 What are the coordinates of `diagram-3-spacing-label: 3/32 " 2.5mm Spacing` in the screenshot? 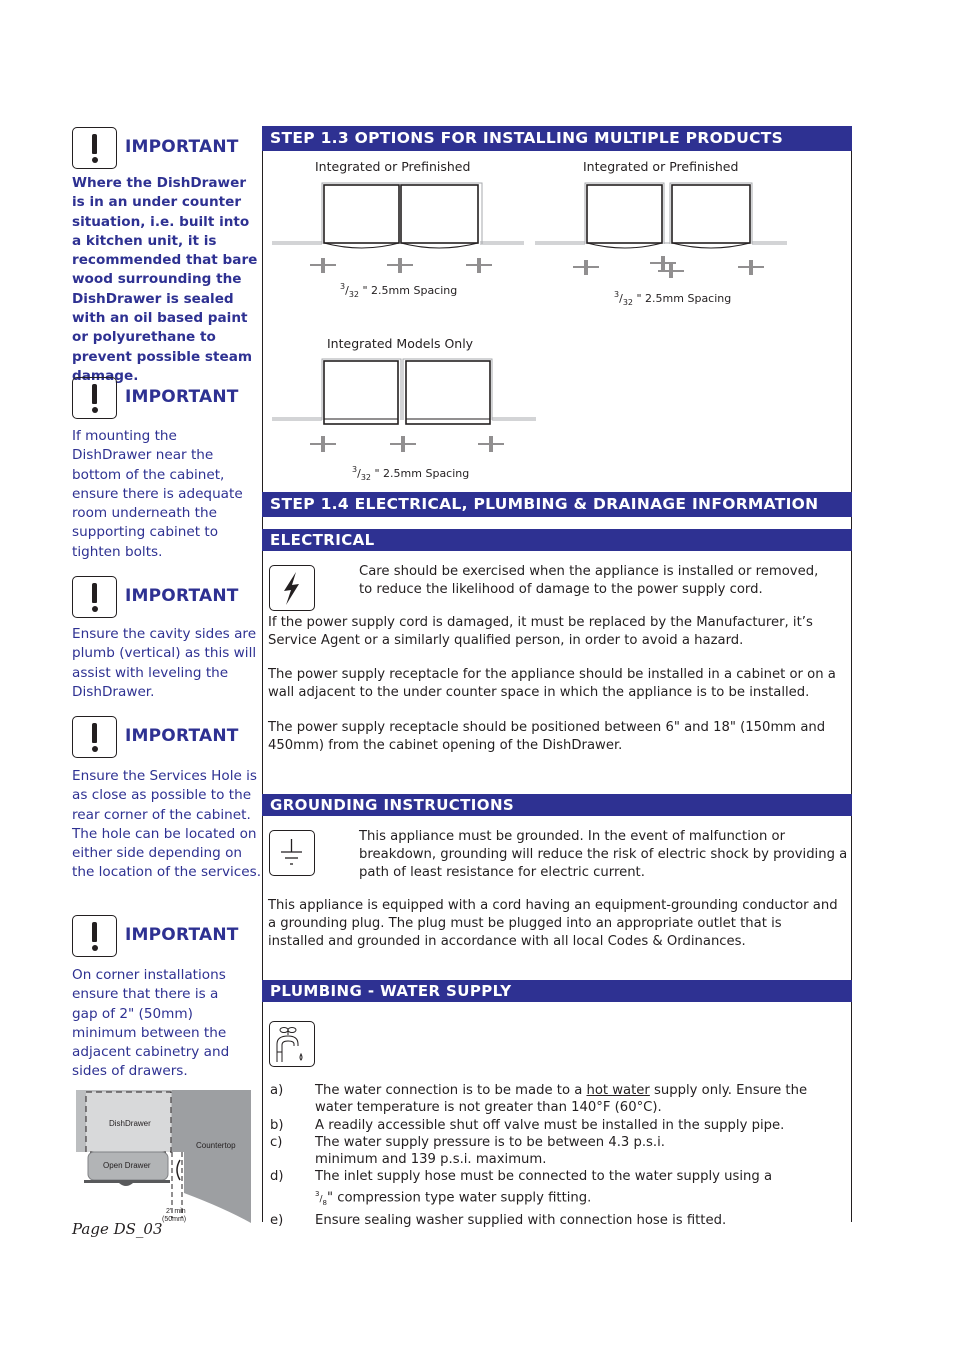 It's located at (411, 473).